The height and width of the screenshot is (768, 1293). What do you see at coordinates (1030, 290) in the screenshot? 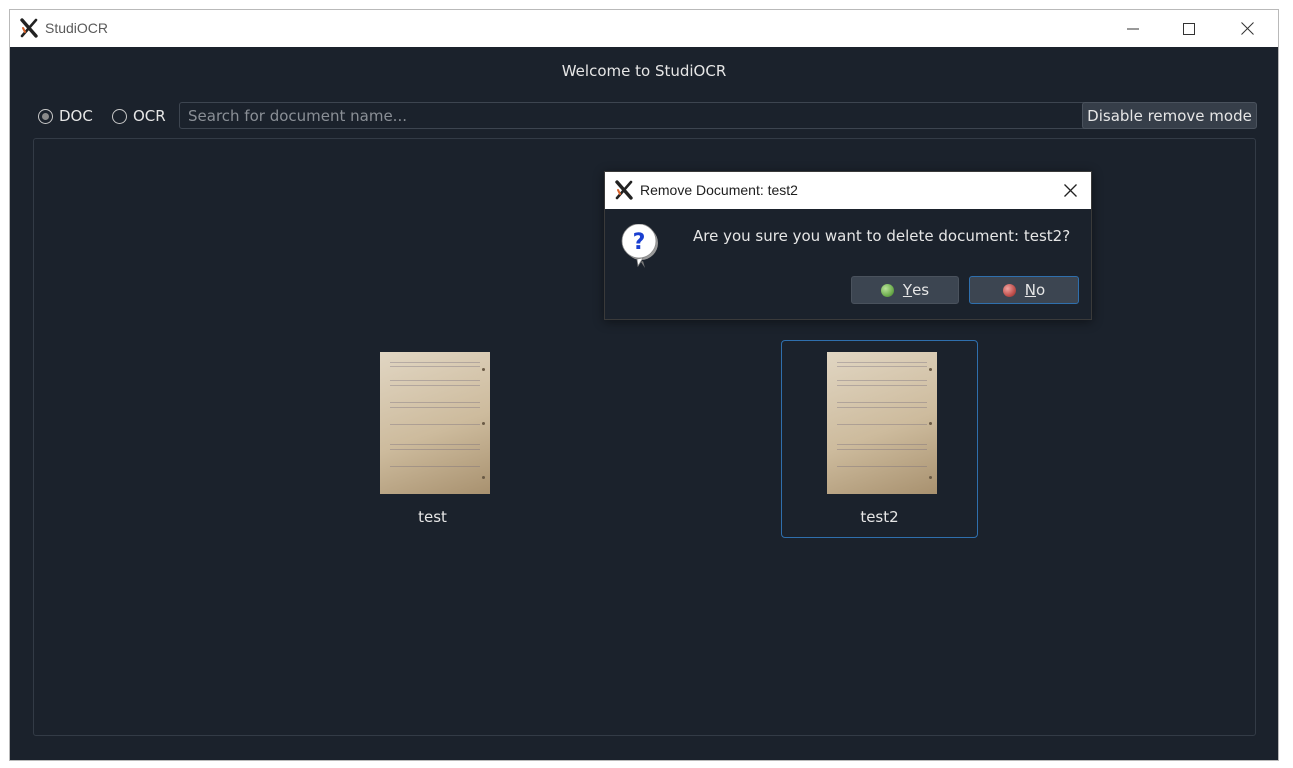
I see `no-mnemonic: N` at bounding box center [1030, 290].